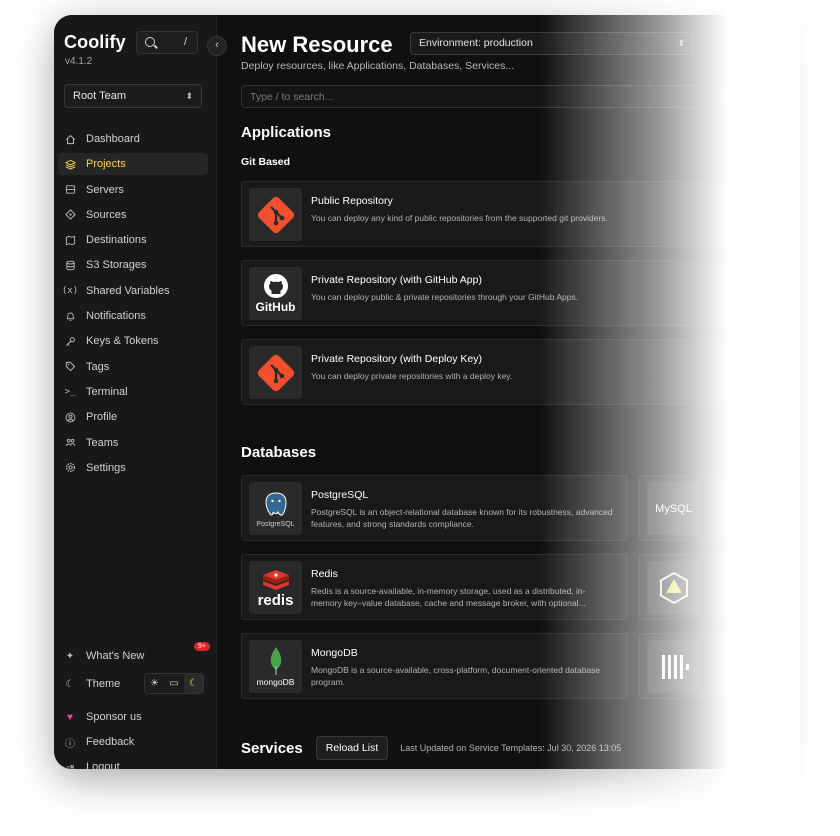 The height and width of the screenshot is (836, 840). I want to click on sidebar-item-settings: Settings, so click(133, 468).